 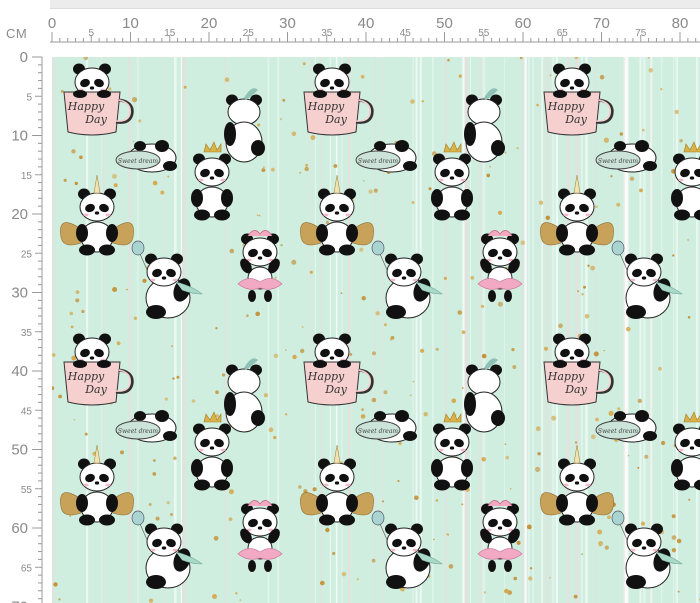 I want to click on ruler-left-label: 40, so click(x=19, y=371).